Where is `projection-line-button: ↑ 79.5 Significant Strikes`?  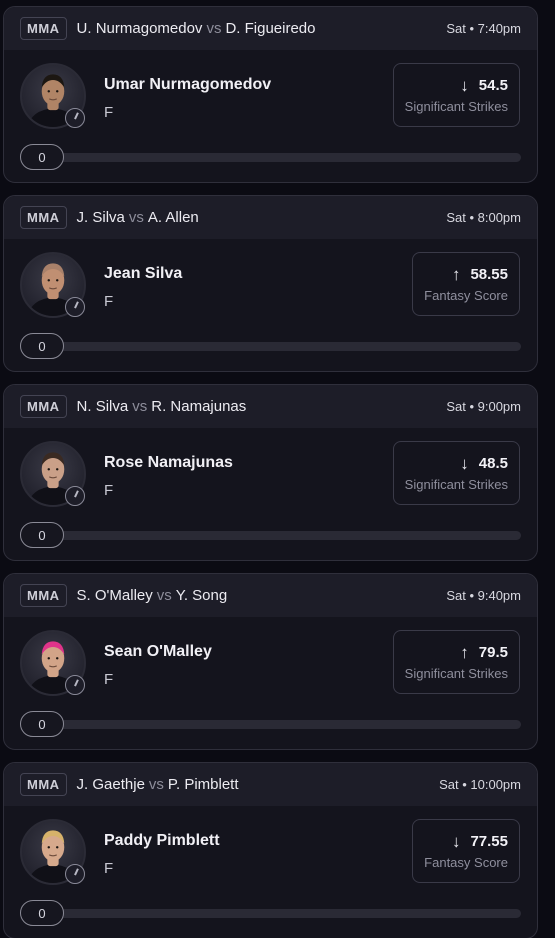
projection-line-button: ↑ 79.5 Significant Strikes is located at coordinates (456, 662).